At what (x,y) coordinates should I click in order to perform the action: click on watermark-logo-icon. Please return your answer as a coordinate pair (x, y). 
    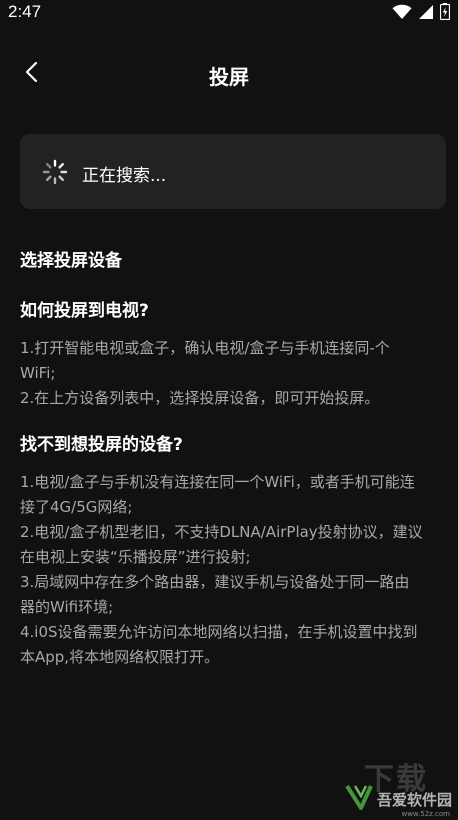
    Looking at the image, I should click on (358, 799).